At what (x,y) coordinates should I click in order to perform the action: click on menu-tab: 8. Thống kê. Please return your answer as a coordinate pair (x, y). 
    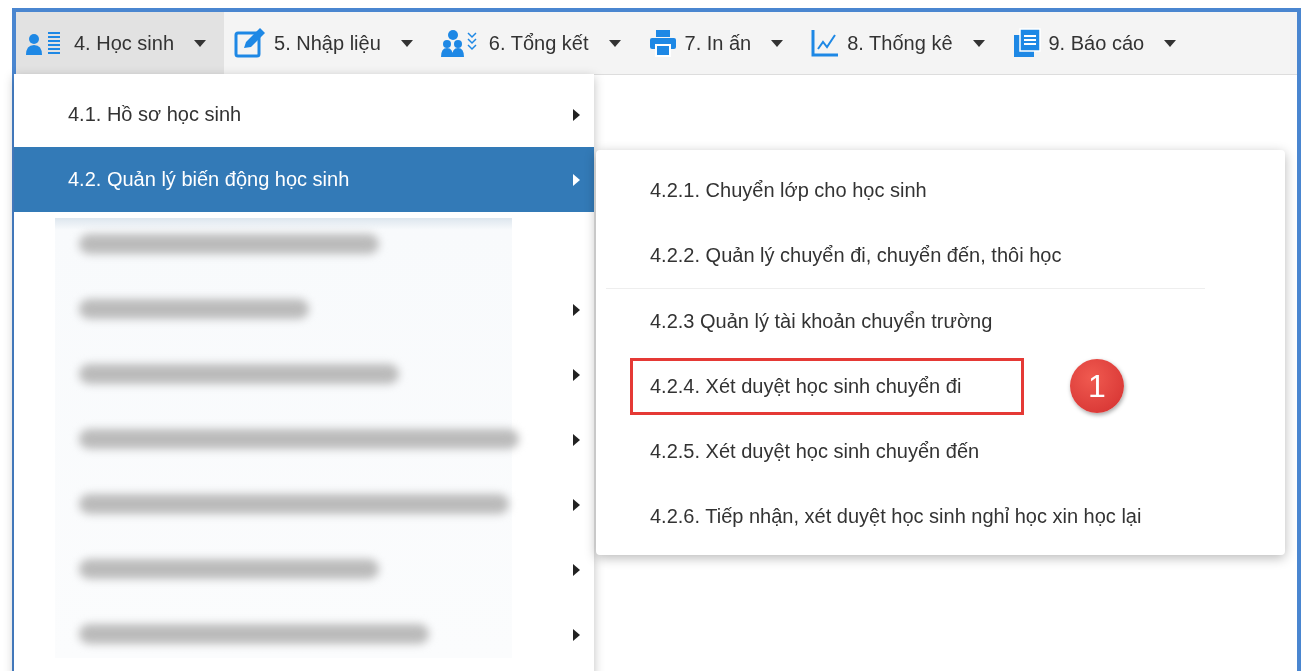
    Looking at the image, I should click on (902, 43).